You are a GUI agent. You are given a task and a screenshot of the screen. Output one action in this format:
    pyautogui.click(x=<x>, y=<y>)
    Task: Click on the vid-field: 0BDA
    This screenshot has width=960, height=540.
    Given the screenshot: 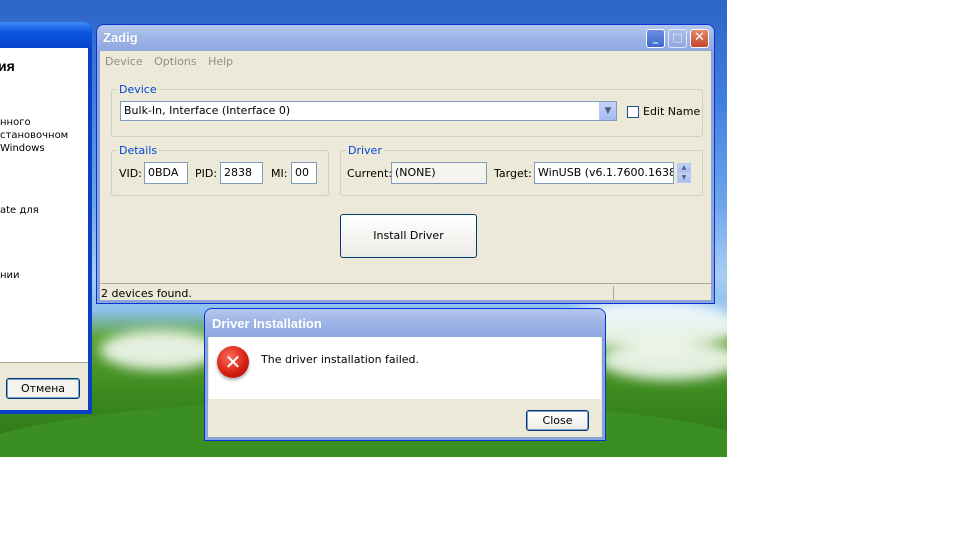 What is the action you would take?
    pyautogui.click(x=166, y=173)
    